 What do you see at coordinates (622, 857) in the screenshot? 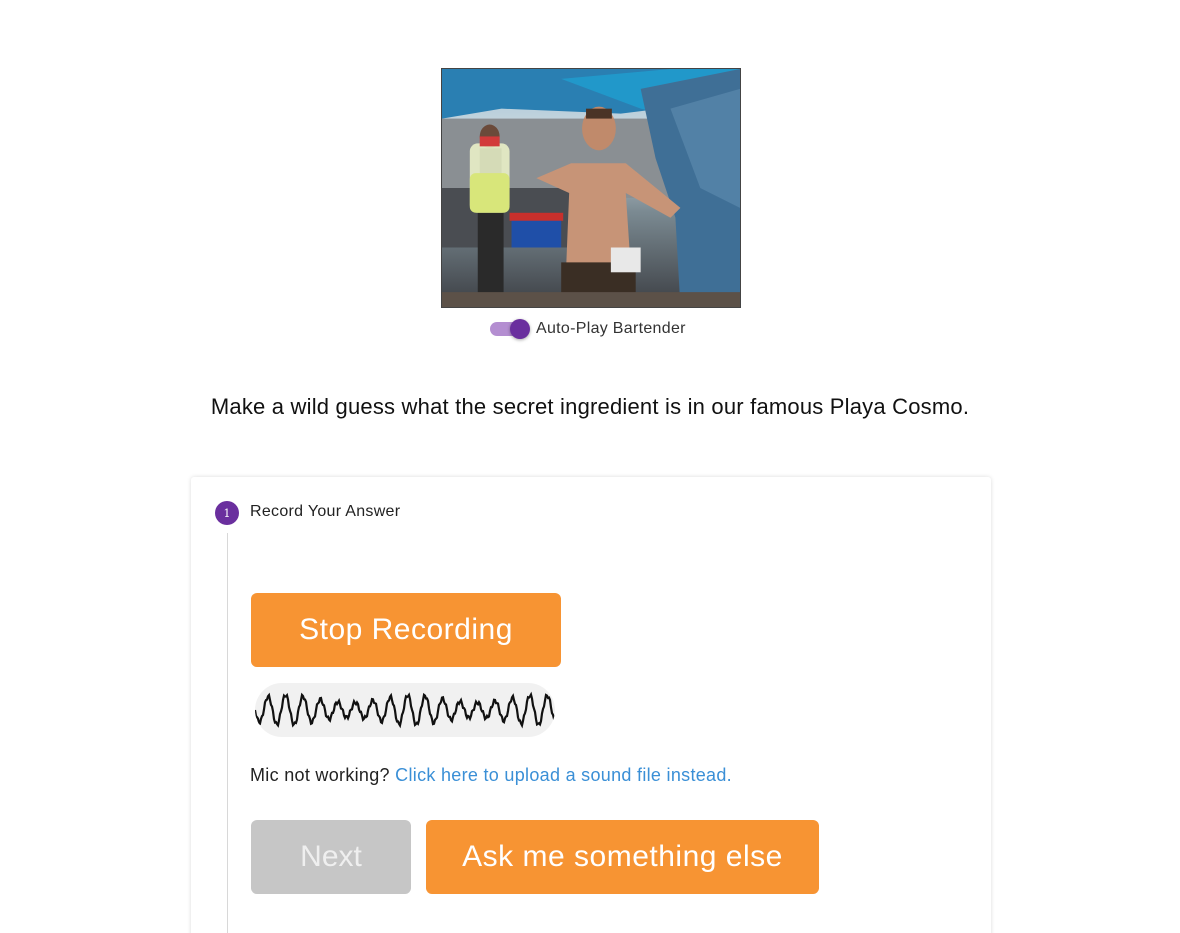
I see `ask-something-else-button: Ask me something else` at bounding box center [622, 857].